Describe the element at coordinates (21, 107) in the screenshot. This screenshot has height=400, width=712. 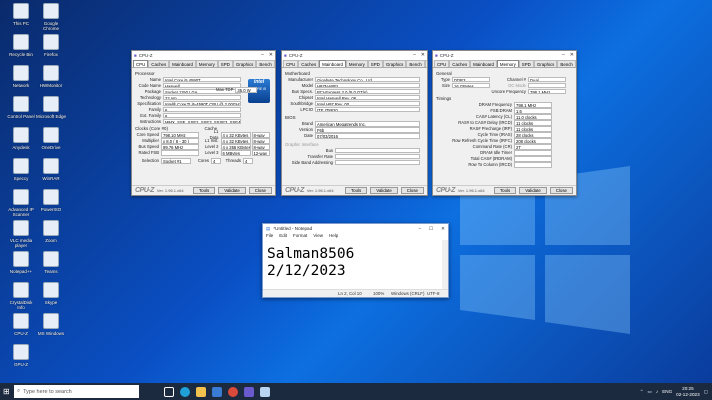
I see `desktop-icon: Control Panel` at that location.